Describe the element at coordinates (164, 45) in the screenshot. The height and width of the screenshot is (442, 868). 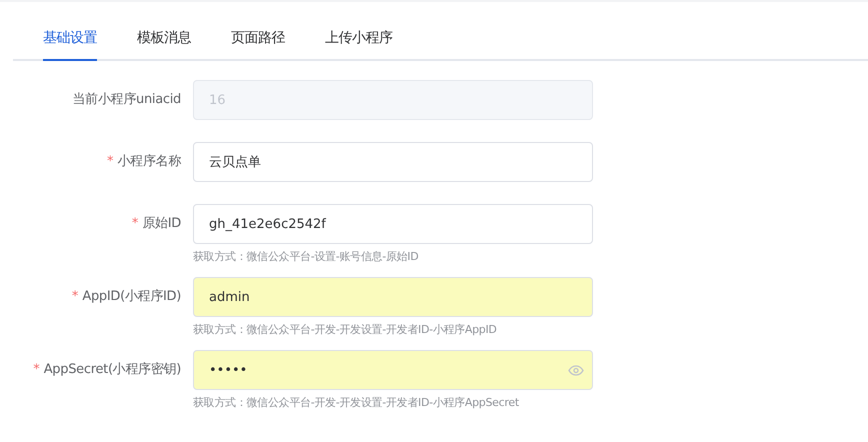
I see `tab: 模板消息` at that location.